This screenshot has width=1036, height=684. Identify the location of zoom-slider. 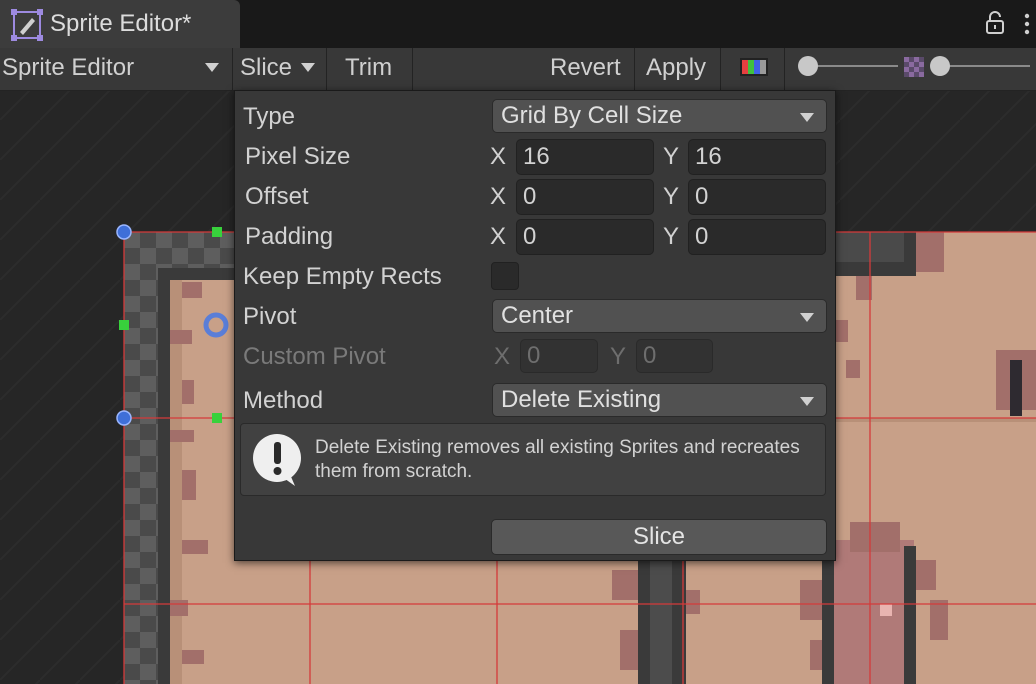
(852, 66).